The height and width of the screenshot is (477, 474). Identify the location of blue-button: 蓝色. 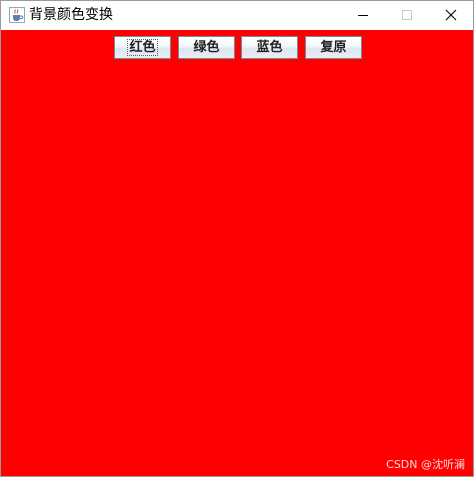
(269, 47).